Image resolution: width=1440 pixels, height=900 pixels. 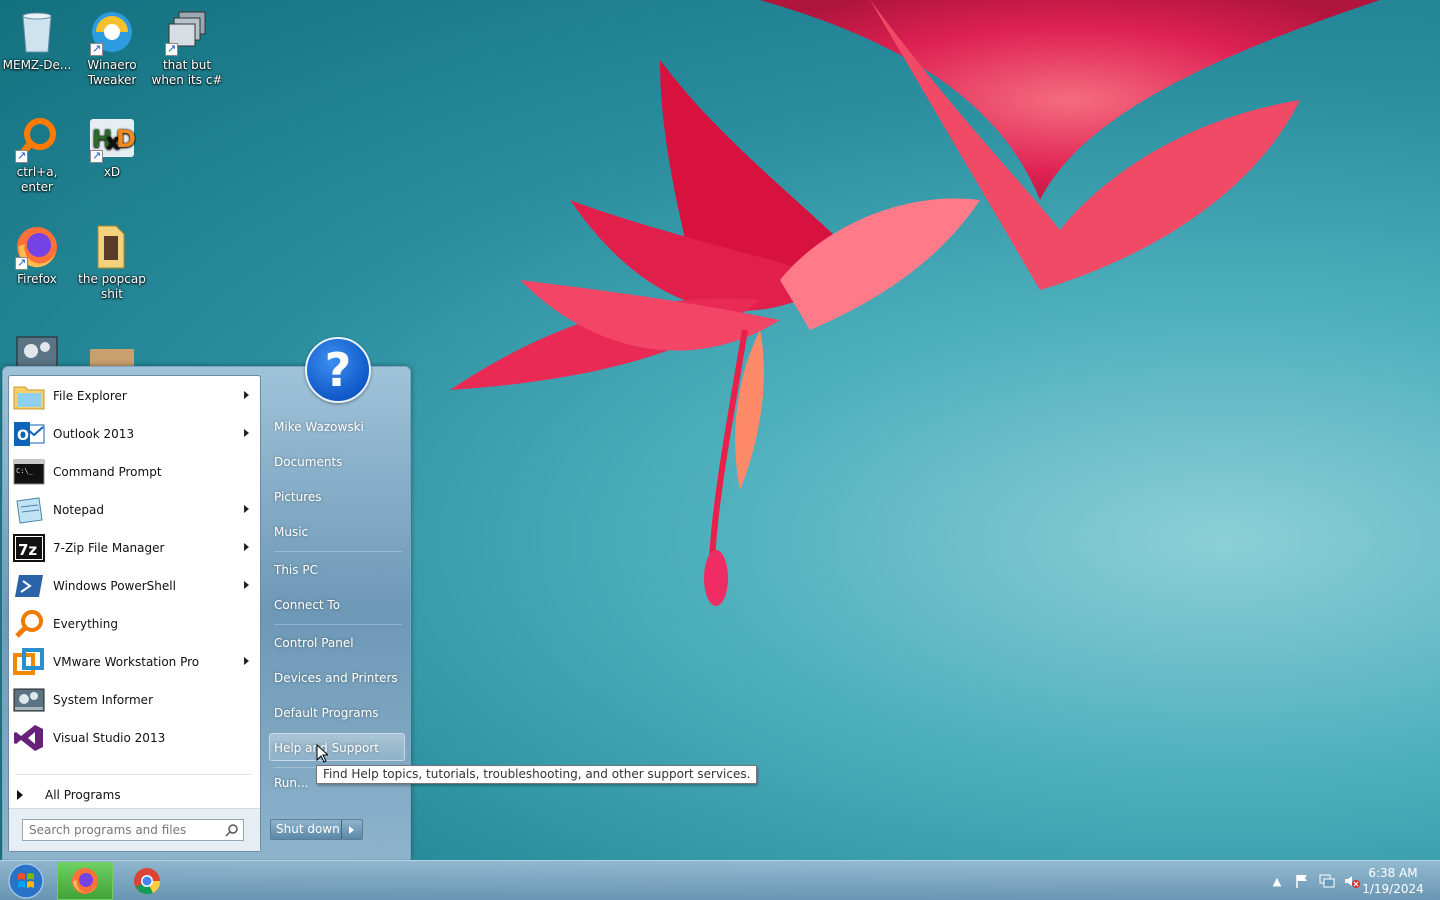 What do you see at coordinates (1352, 881) in the screenshot?
I see `volume-muted-icon` at bounding box center [1352, 881].